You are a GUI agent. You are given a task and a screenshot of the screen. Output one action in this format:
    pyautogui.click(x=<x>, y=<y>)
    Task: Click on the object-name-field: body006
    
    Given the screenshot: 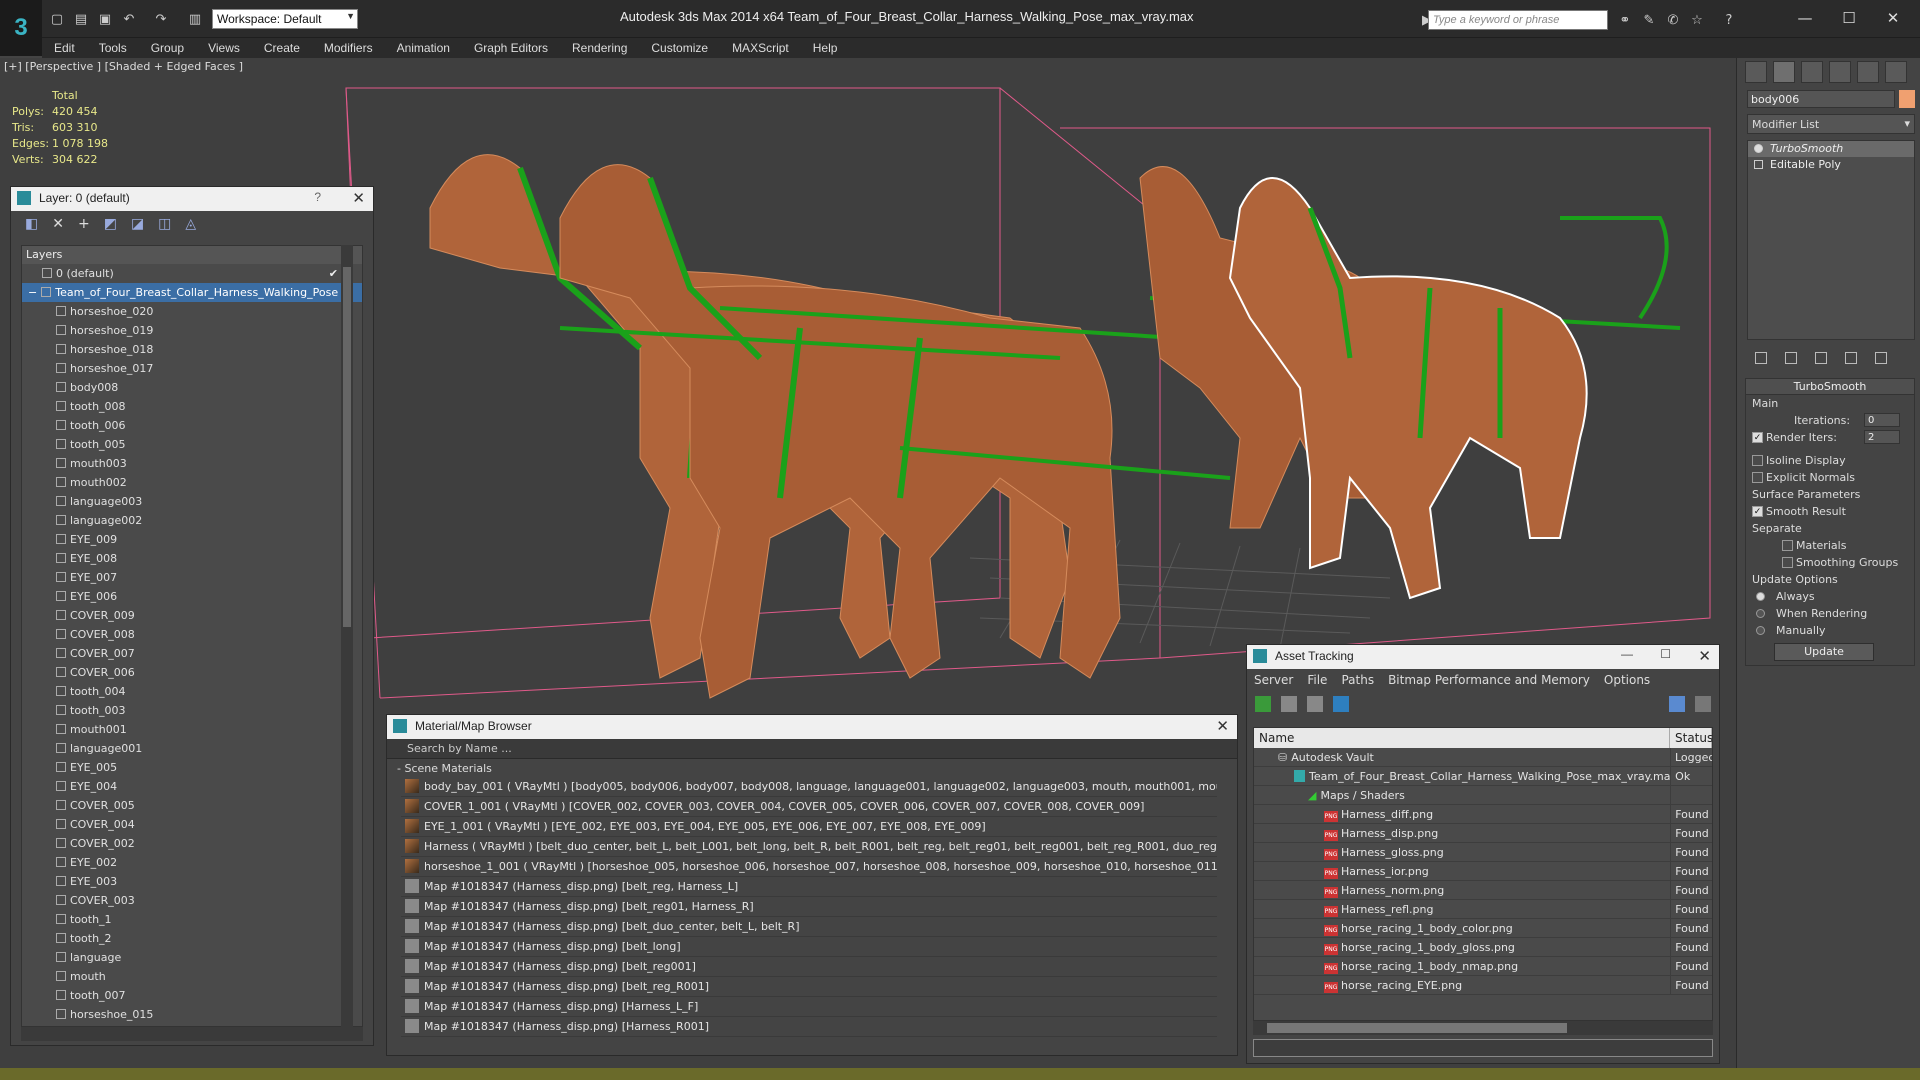 What is the action you would take?
    pyautogui.click(x=1821, y=99)
    